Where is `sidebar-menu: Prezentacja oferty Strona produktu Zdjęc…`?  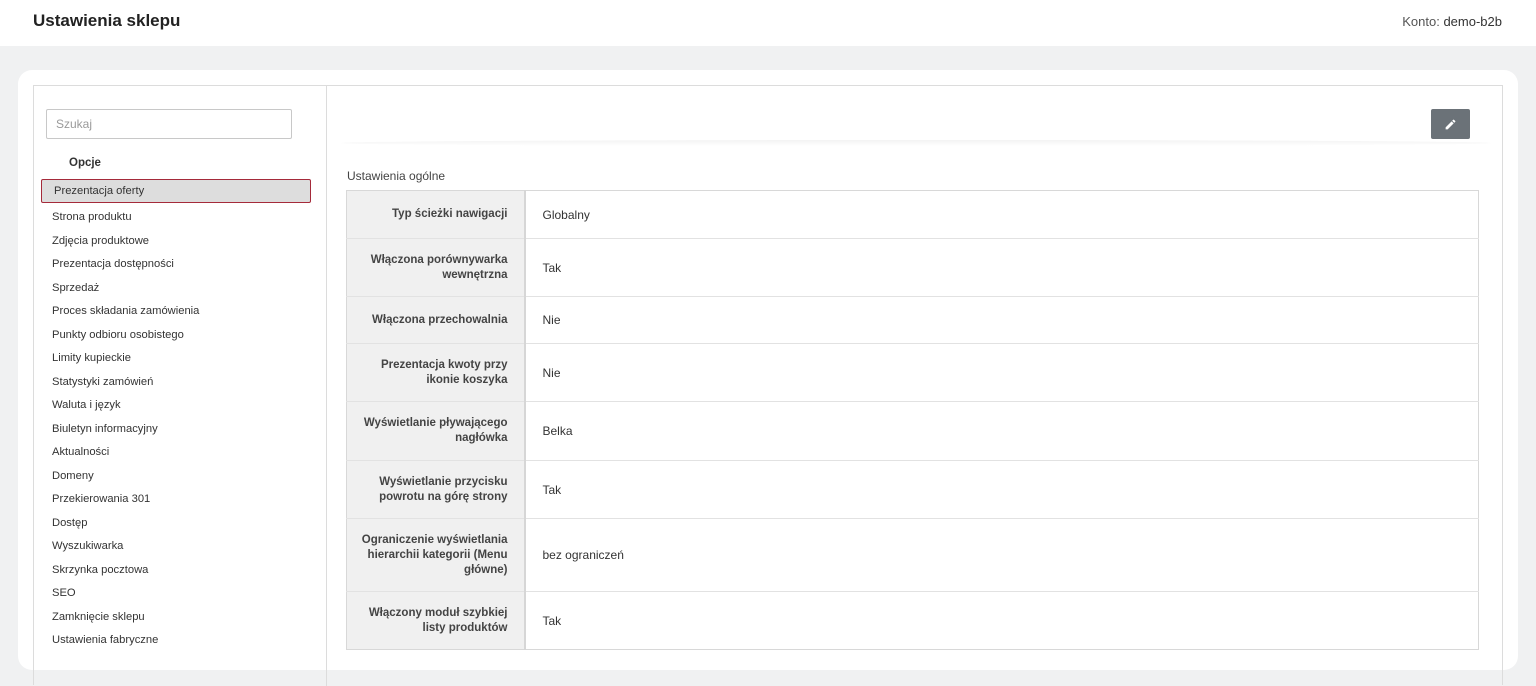 sidebar-menu: Prezentacja oferty Strona produktu Zdjęc… is located at coordinates (180, 416).